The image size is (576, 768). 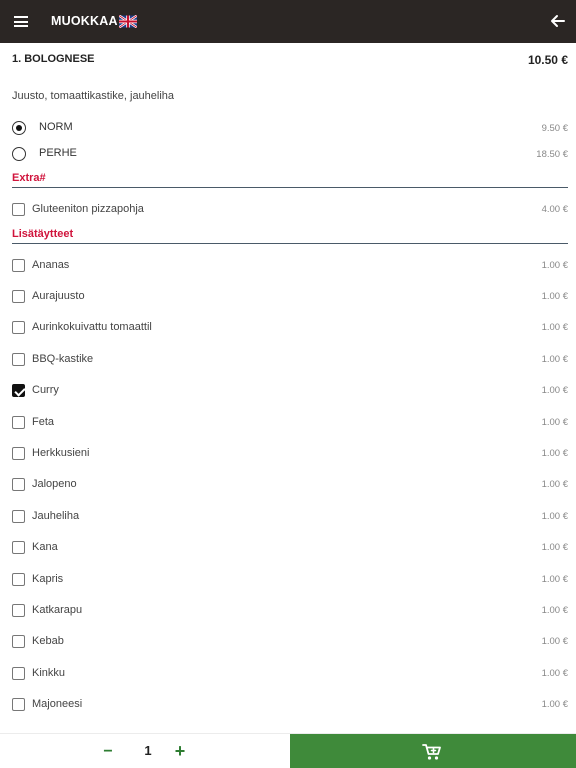 What do you see at coordinates (290, 581) in the screenshot?
I see `option-row: Kapris 1.00 €` at bounding box center [290, 581].